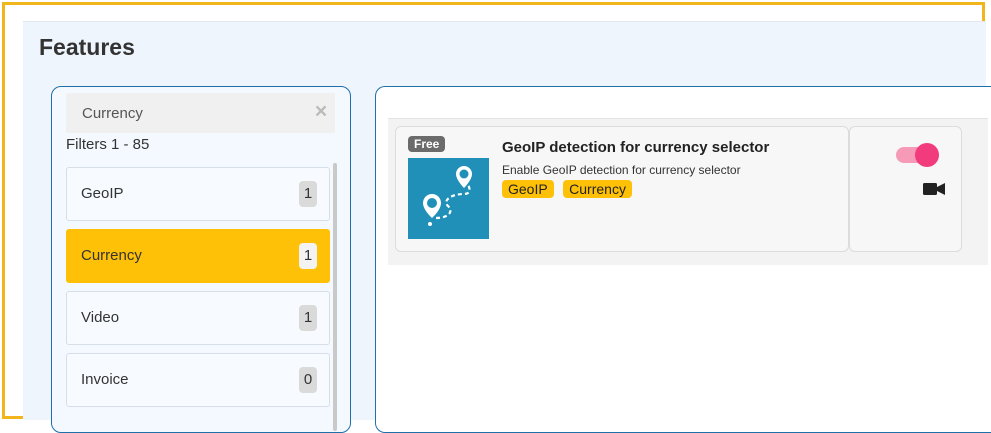 The image size is (991, 433). What do you see at coordinates (934, 189) in the screenshot?
I see `video-camera-icon` at bounding box center [934, 189].